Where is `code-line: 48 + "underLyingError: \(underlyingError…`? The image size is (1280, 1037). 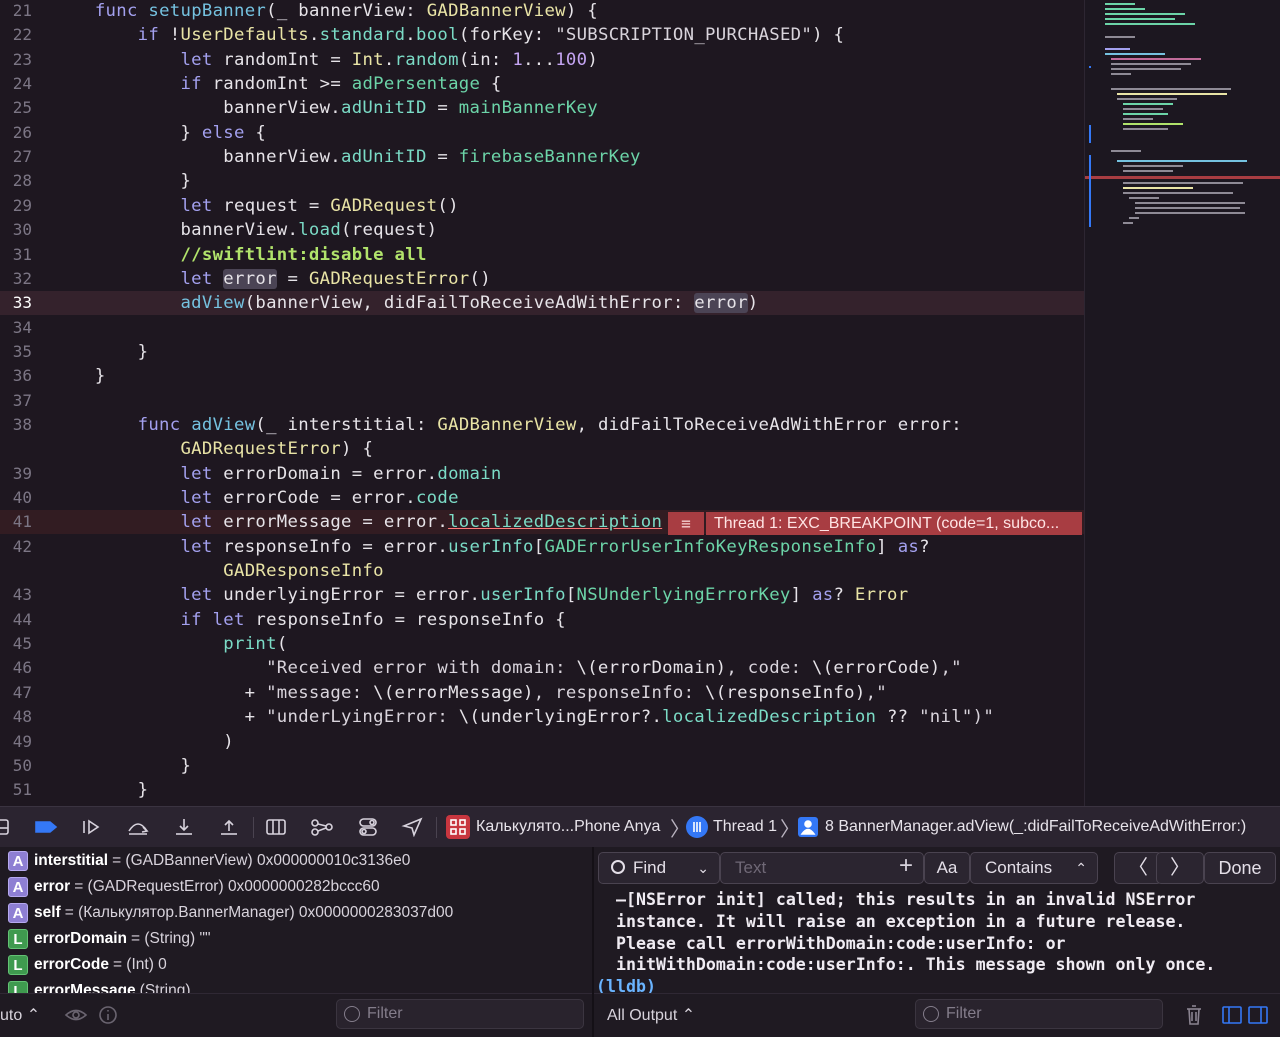 code-line: 48 + "underLyingError: \(underlyingError… is located at coordinates (542, 717).